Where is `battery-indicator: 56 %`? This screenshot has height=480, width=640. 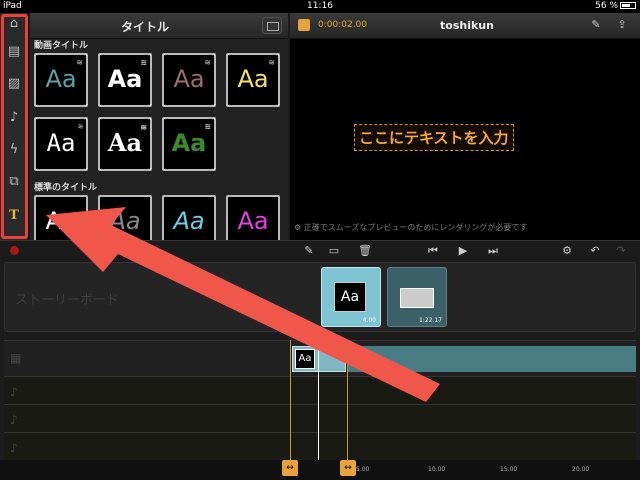
battery-indicator: 56 % is located at coordinates (615, 6).